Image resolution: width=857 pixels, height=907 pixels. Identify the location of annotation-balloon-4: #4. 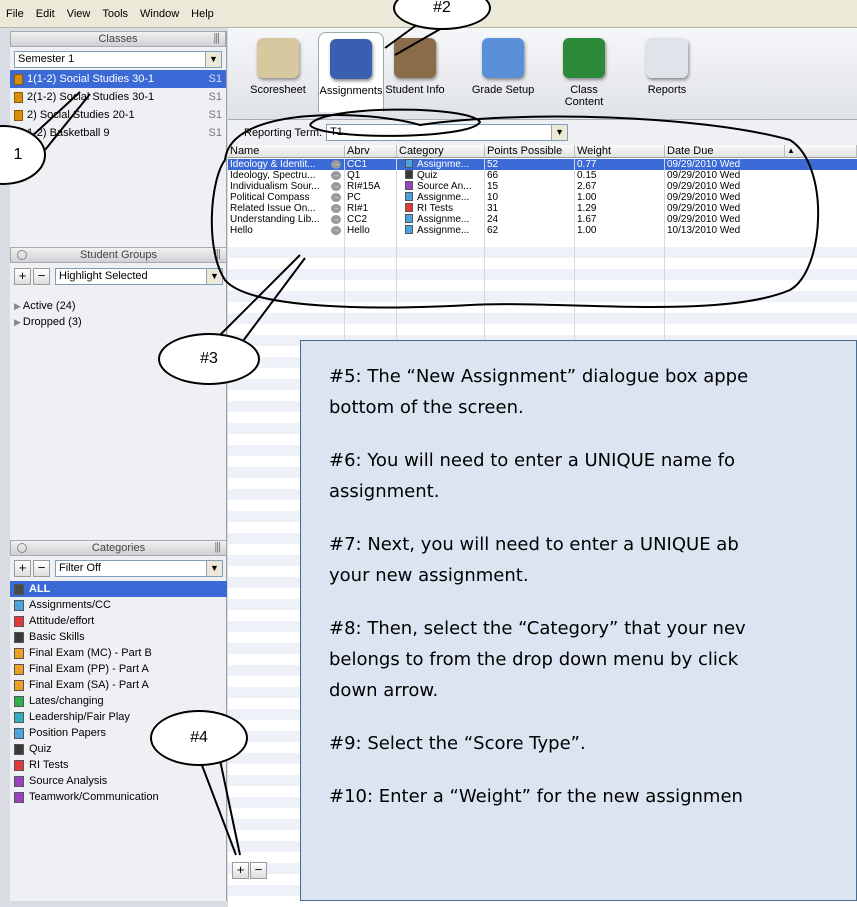
(199, 738).